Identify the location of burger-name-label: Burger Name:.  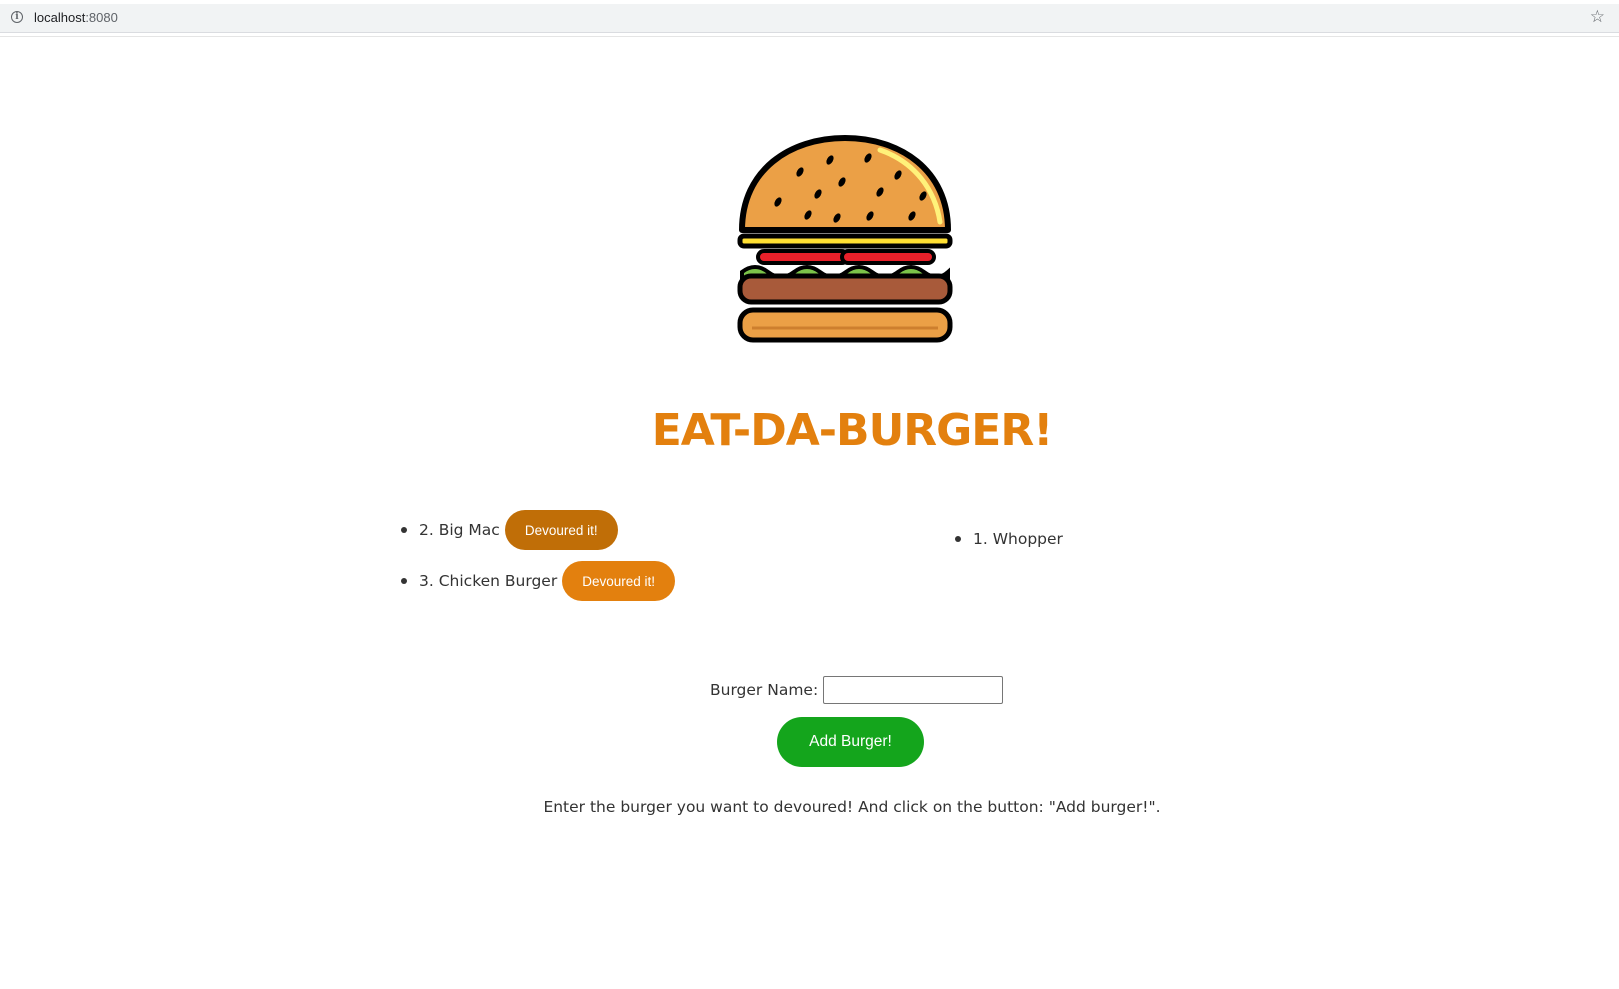
(764, 690).